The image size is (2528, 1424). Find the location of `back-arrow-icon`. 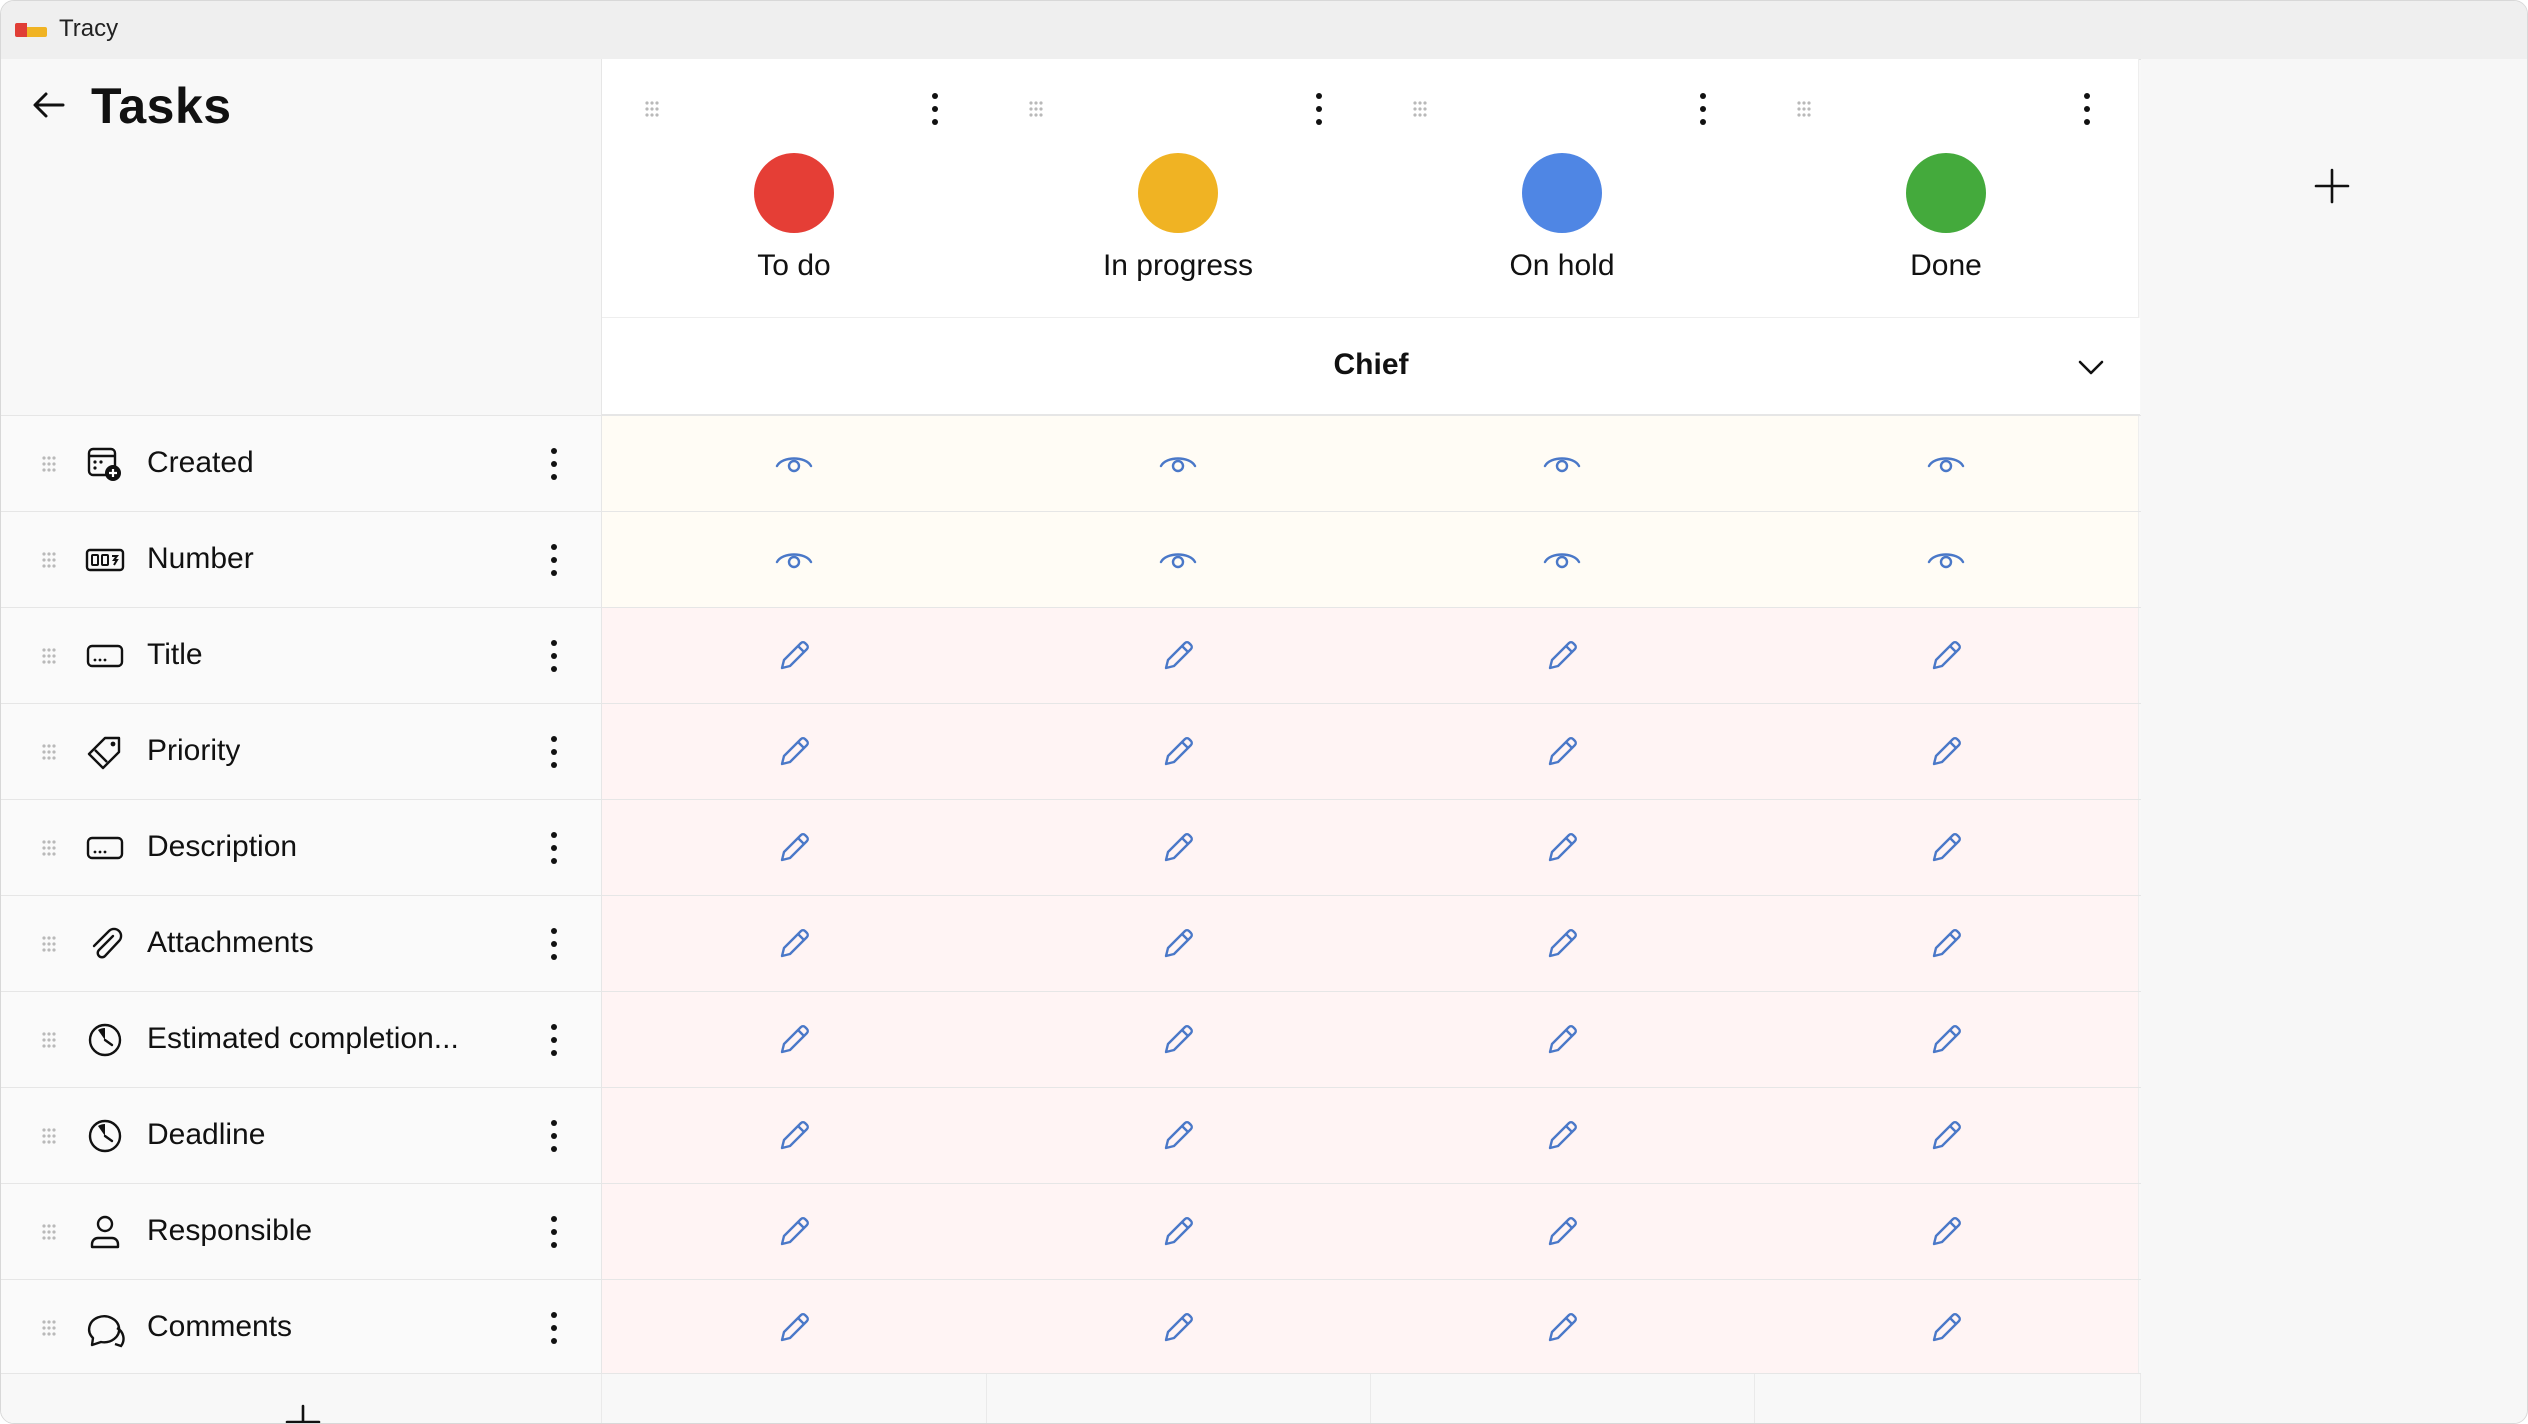

back-arrow-icon is located at coordinates (49, 105).